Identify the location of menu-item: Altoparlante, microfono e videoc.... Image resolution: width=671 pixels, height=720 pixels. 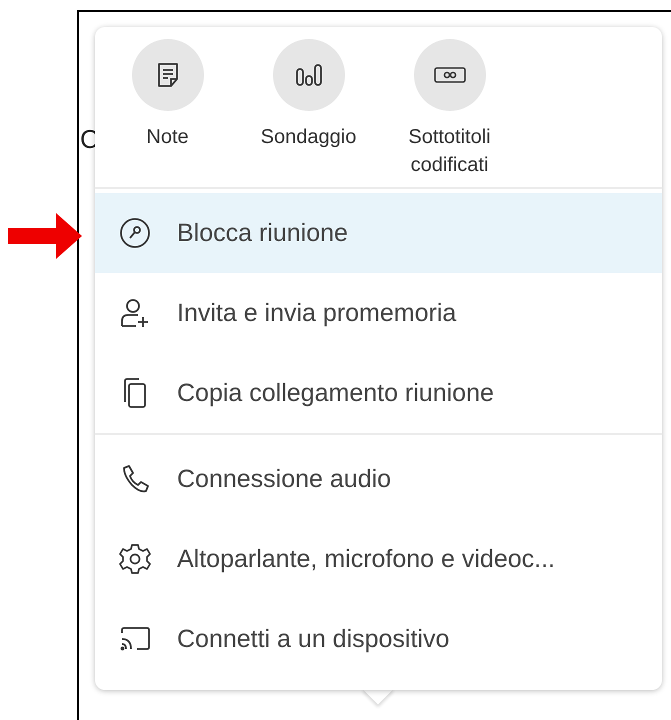
(378, 559).